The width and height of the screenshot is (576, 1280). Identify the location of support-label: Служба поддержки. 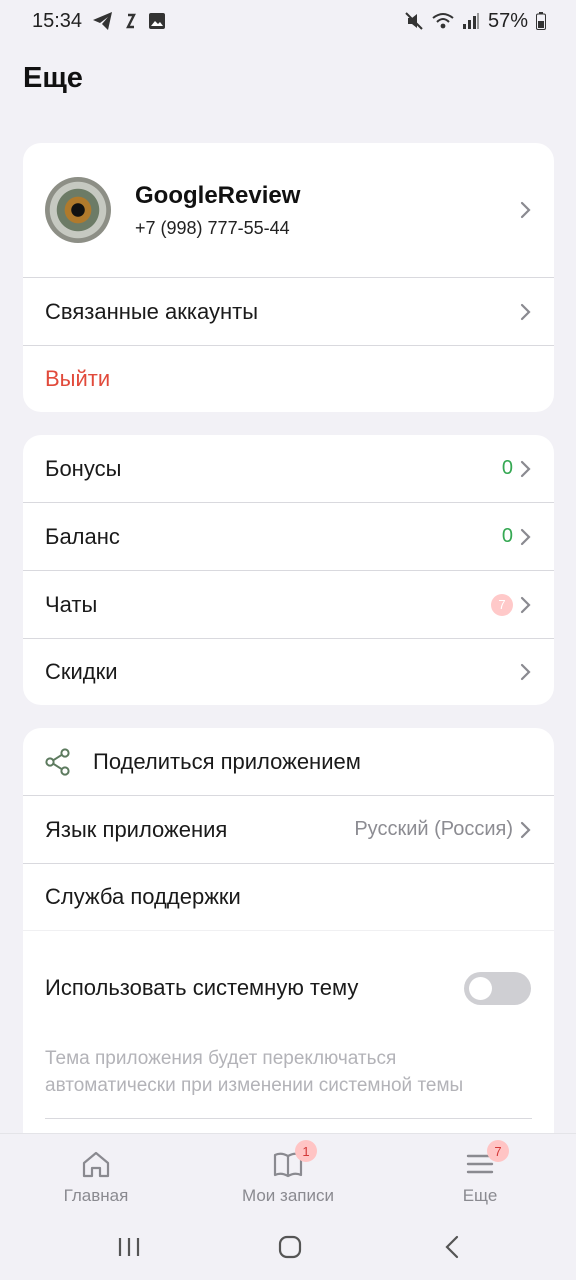
(143, 896).